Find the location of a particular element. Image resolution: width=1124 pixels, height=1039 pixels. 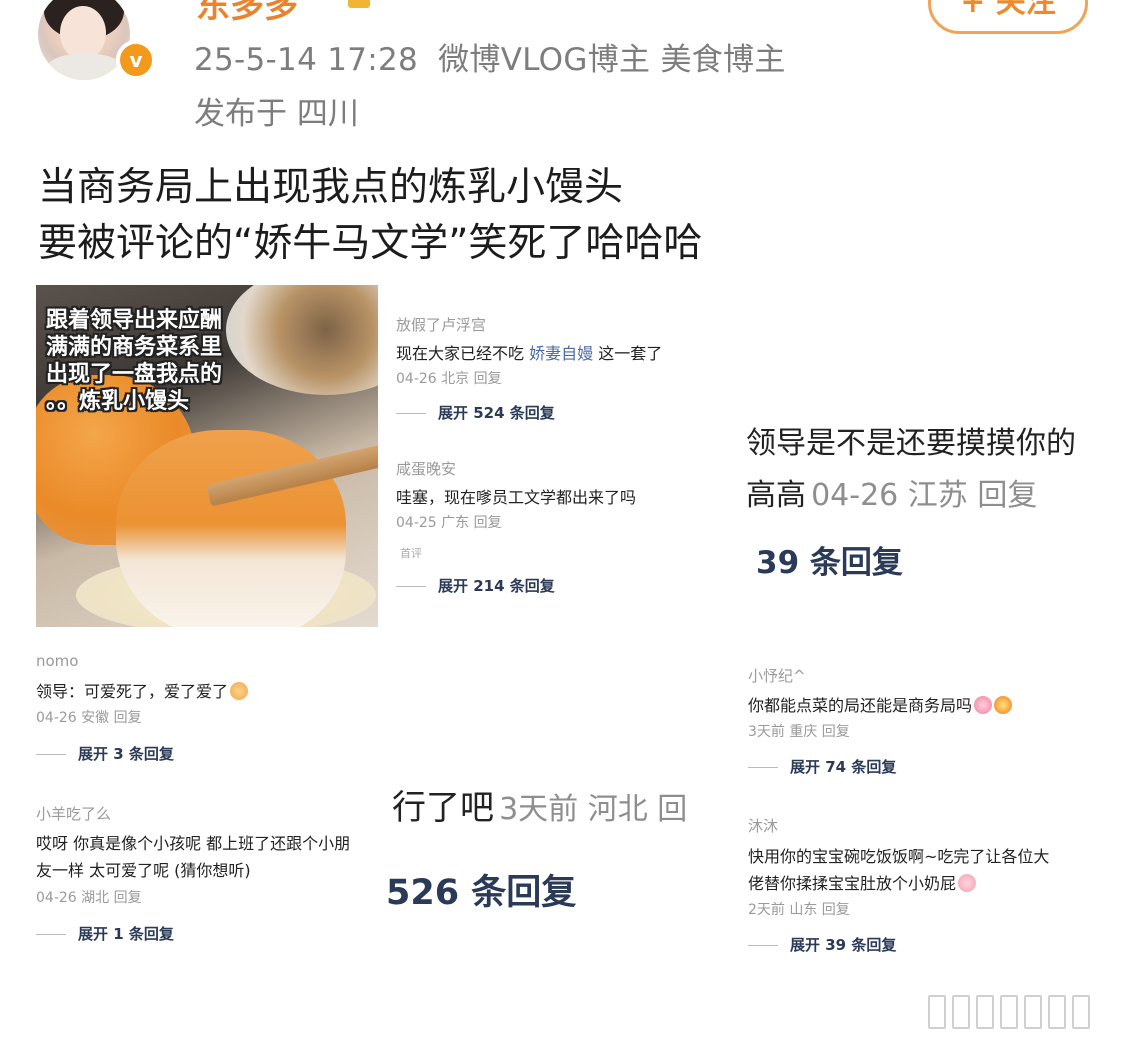

comment-text: 现在大家已经不吃 娇妻自嫚 这一套了 is located at coordinates (529, 352).